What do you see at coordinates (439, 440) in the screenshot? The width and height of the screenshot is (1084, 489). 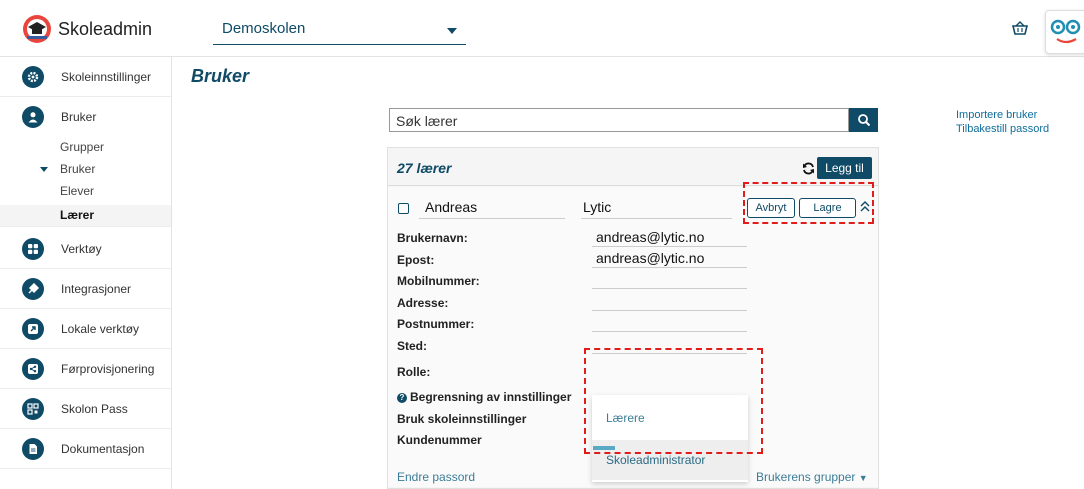 I see `customer-number-label: Kundenummer` at bounding box center [439, 440].